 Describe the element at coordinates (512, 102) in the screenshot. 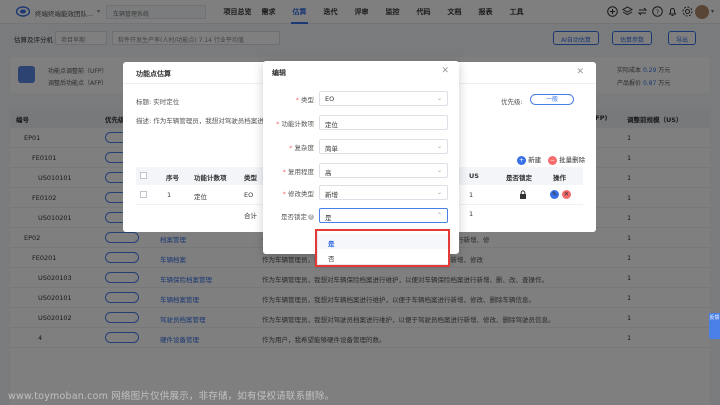

I see `priority-label: 优先级:` at that location.